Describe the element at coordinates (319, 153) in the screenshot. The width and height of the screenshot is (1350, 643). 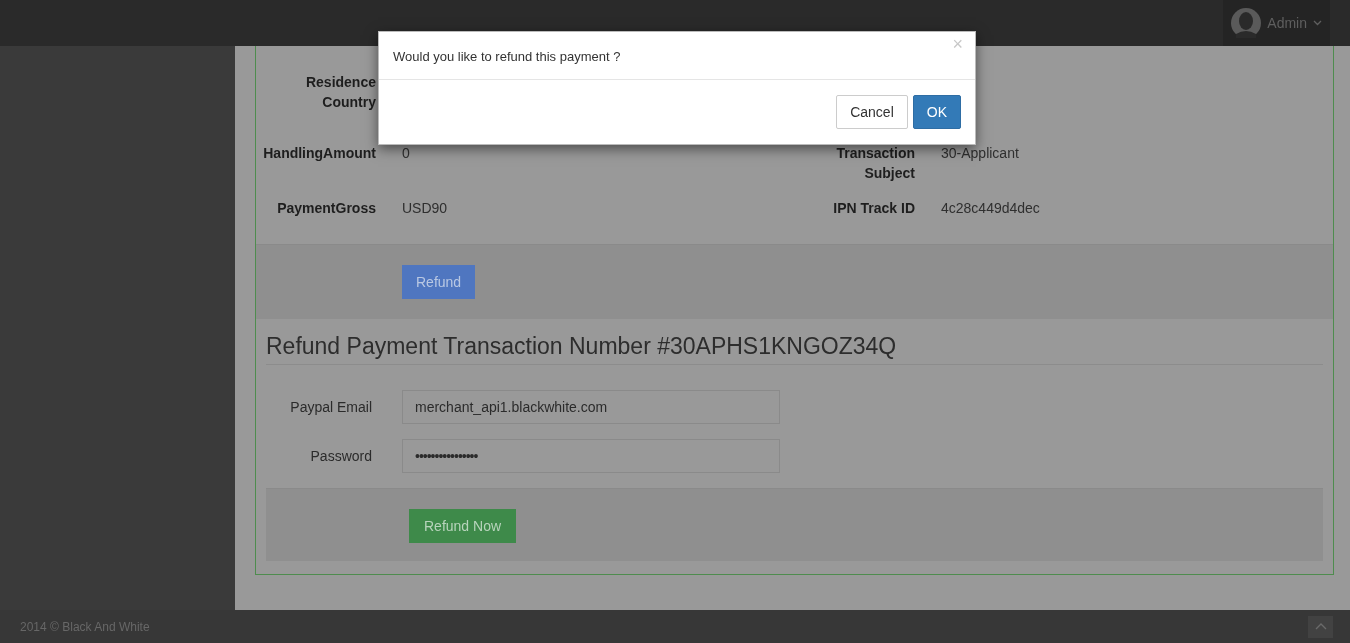
I see `field-label: HandlingAmount` at that location.